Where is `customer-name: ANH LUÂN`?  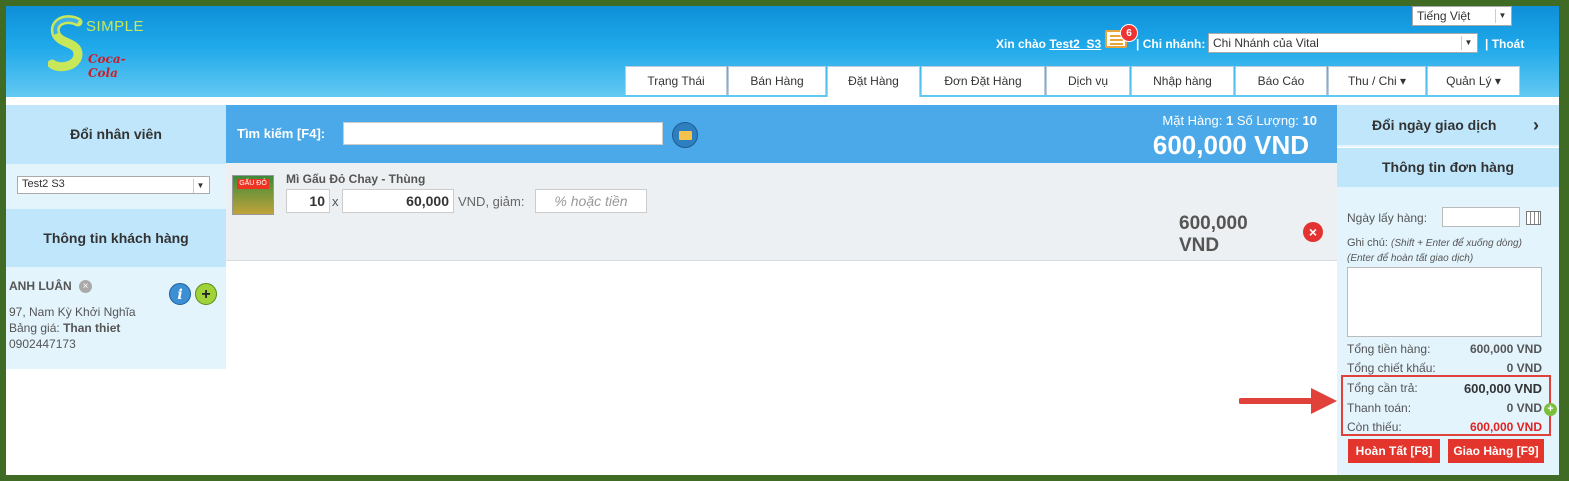 customer-name: ANH LUÂN is located at coordinates (40, 286).